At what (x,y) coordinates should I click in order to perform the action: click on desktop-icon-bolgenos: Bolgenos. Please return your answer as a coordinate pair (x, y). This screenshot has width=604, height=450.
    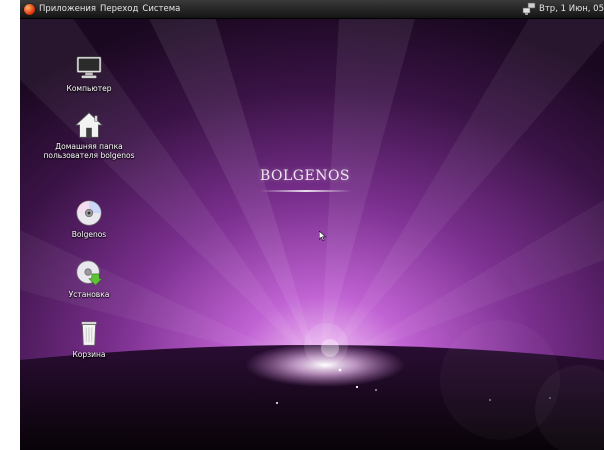
    Looking at the image, I should click on (89, 218).